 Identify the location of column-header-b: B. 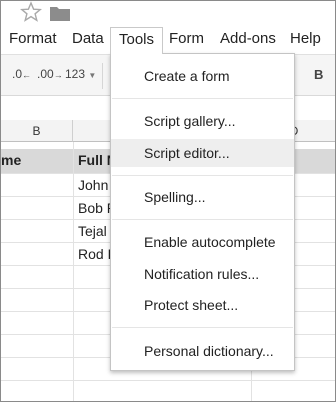
(37, 131).